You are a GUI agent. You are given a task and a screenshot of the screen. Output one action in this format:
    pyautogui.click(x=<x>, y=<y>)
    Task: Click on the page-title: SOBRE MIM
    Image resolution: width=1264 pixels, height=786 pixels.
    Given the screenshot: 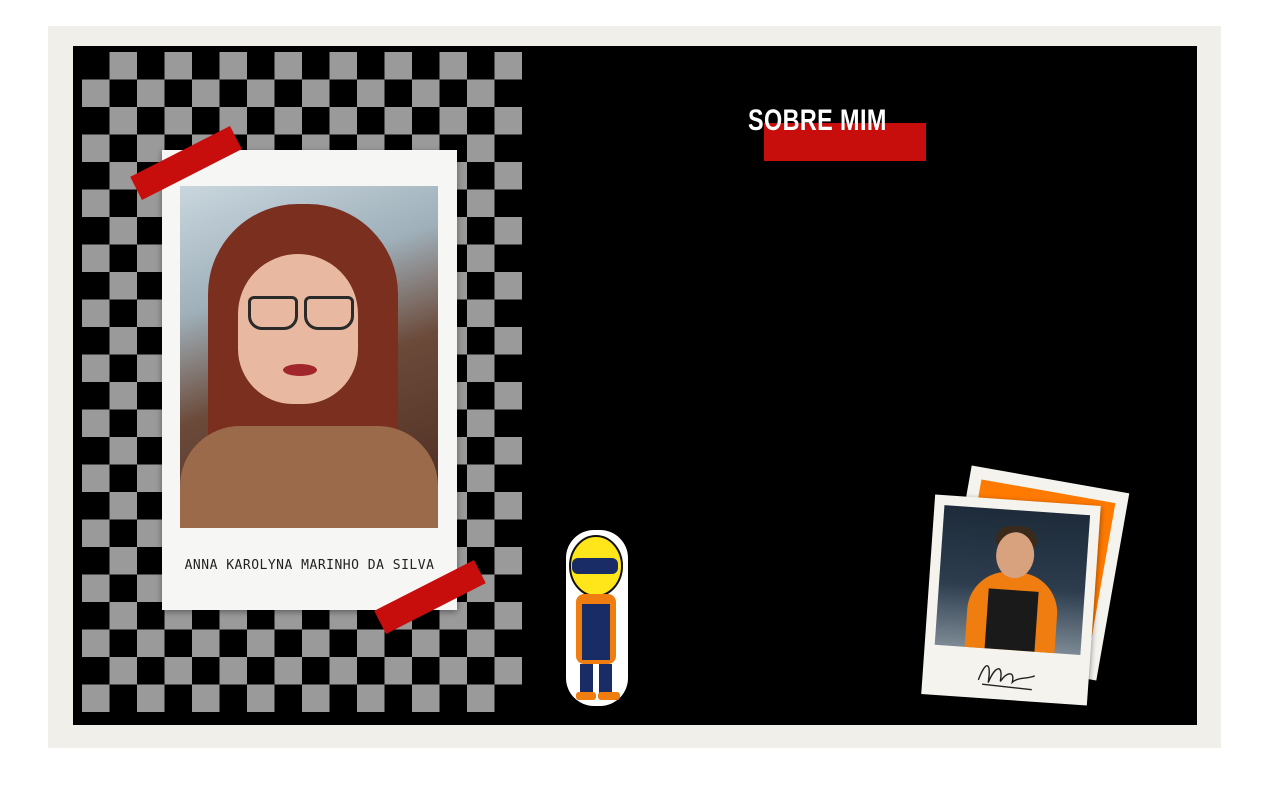 What is the action you would take?
    pyautogui.click(x=817, y=120)
    